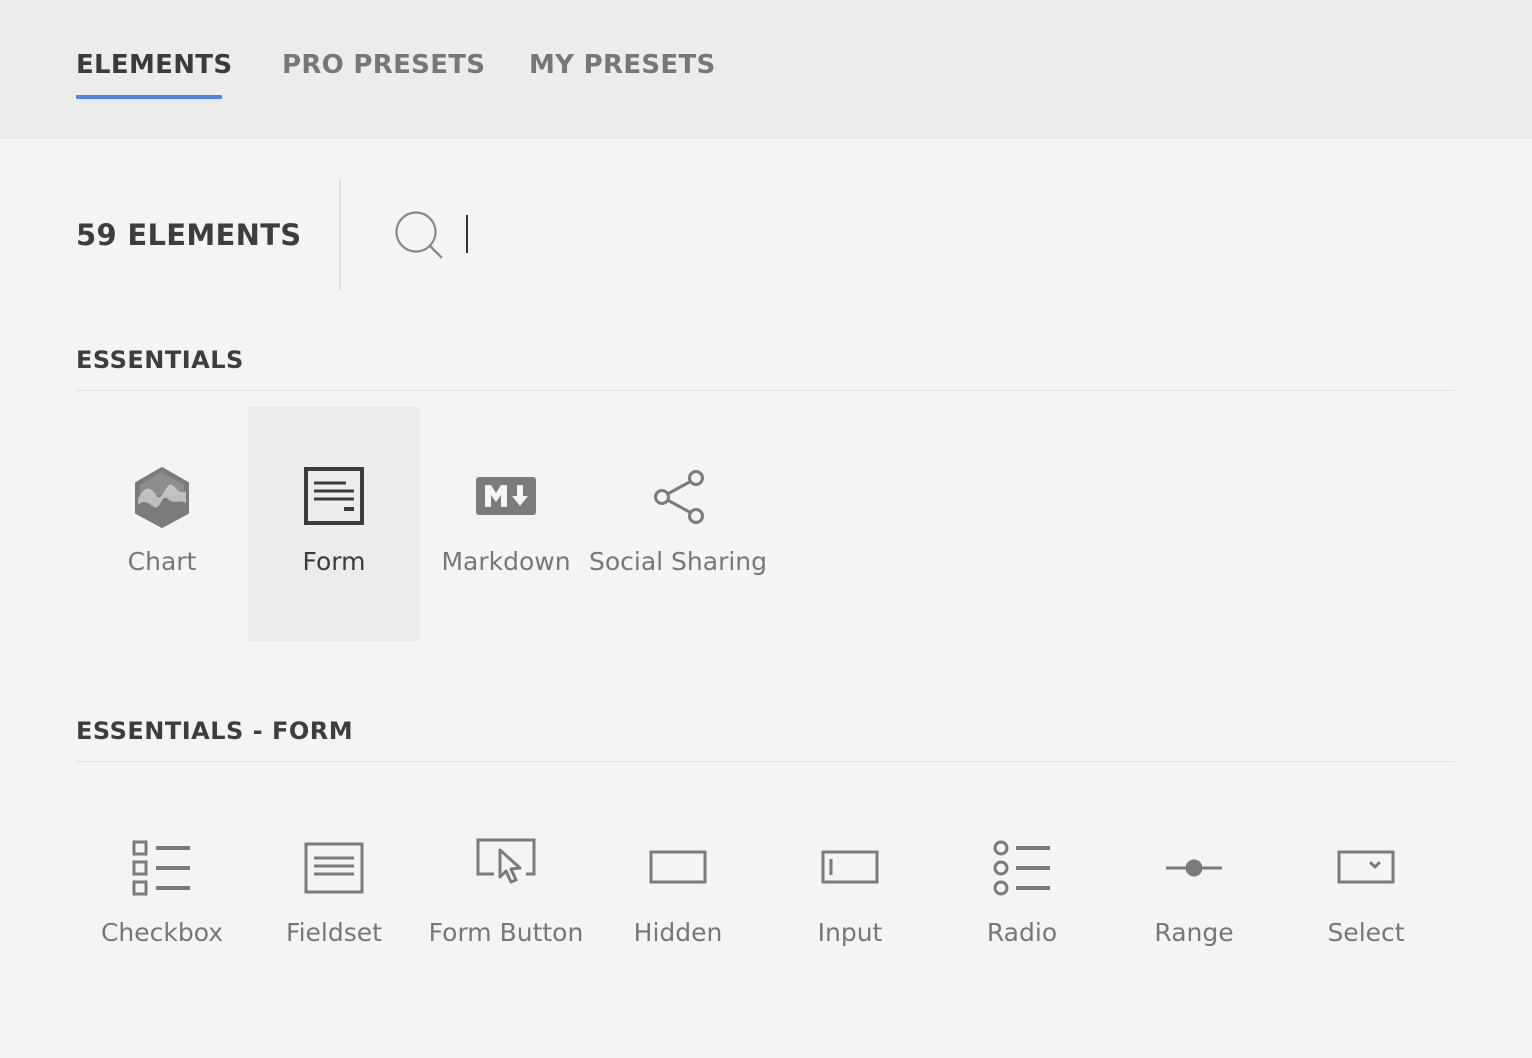 This screenshot has width=1532, height=1058. Describe the element at coordinates (160, 360) in the screenshot. I see `section-title-essentials: ESSENTIALS` at that location.